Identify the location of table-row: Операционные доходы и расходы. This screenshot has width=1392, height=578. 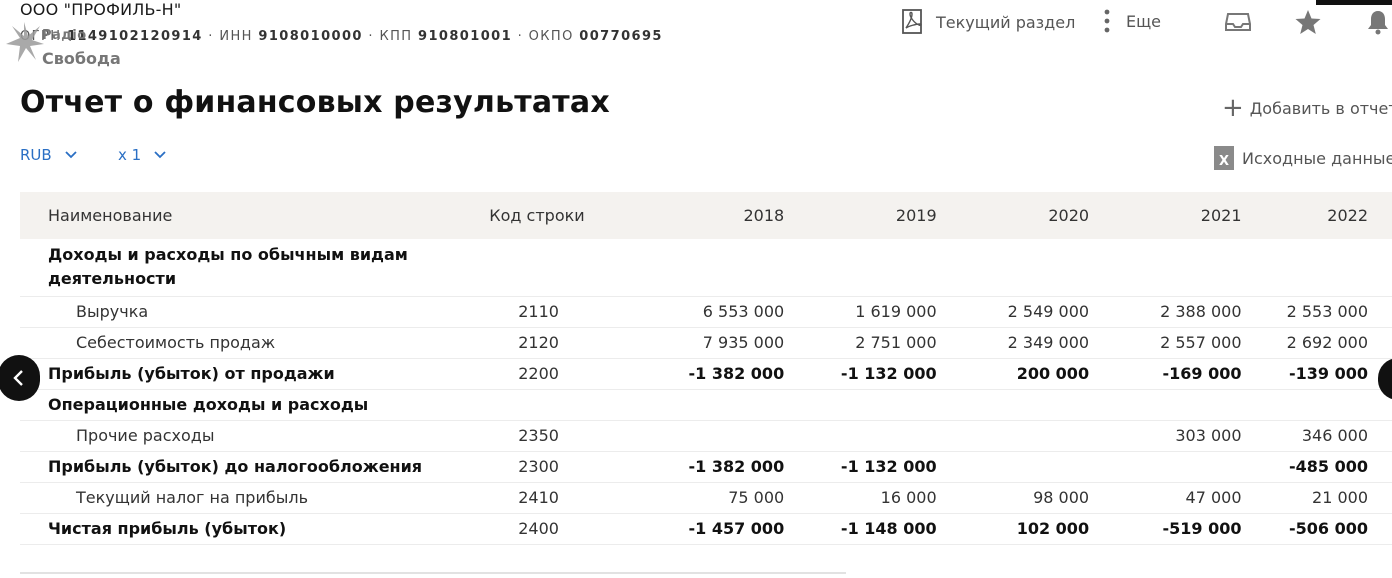
(706, 405).